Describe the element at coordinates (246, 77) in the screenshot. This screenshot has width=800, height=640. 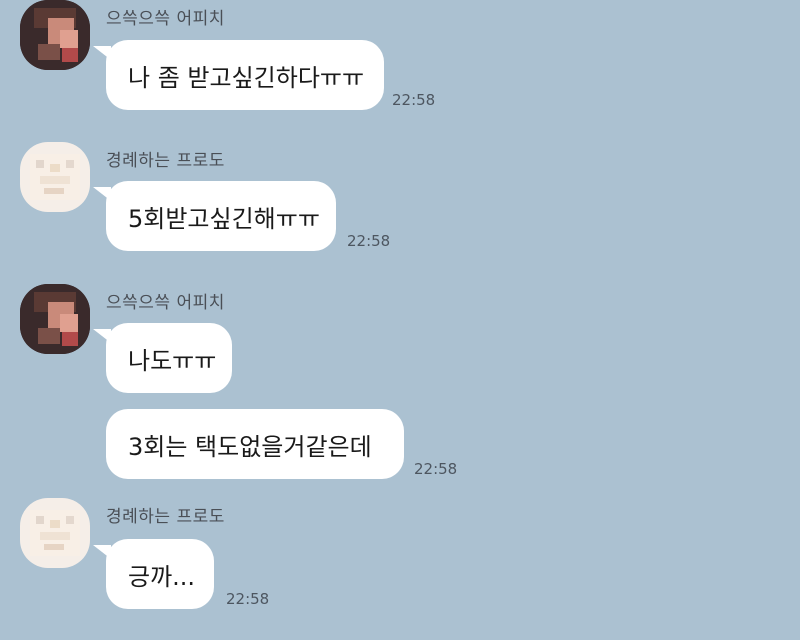
I see `message-text: 나 좀 받고싶긴하다ㅠㅠ` at that location.